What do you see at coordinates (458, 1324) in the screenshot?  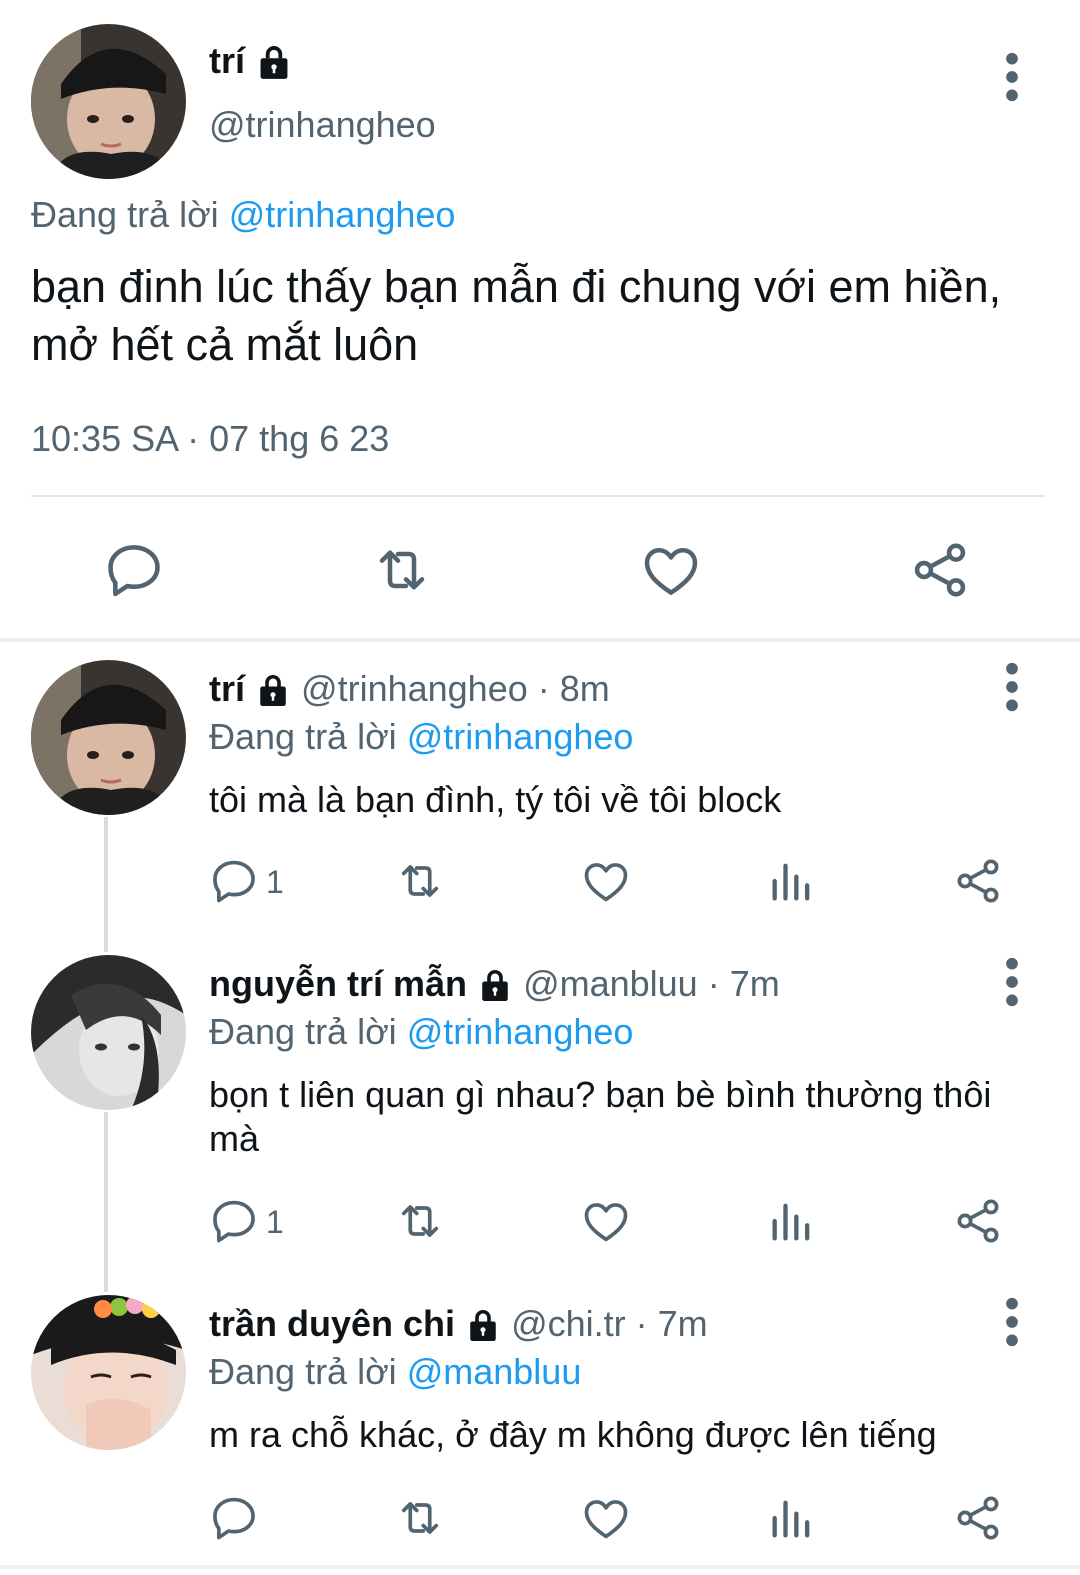 I see `reply-header: trần duyên chi @chi.tr · 7m` at bounding box center [458, 1324].